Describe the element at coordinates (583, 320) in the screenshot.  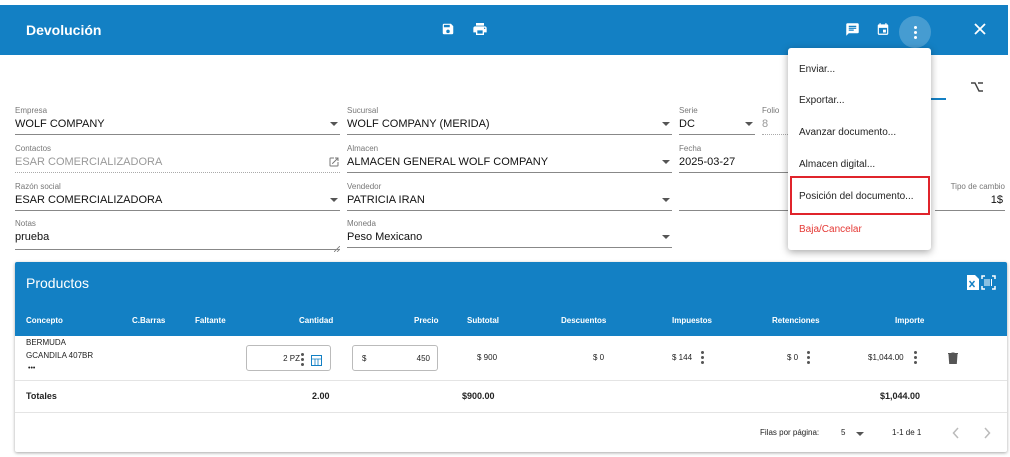
I see `column-header-descuentos: Descuentos` at that location.